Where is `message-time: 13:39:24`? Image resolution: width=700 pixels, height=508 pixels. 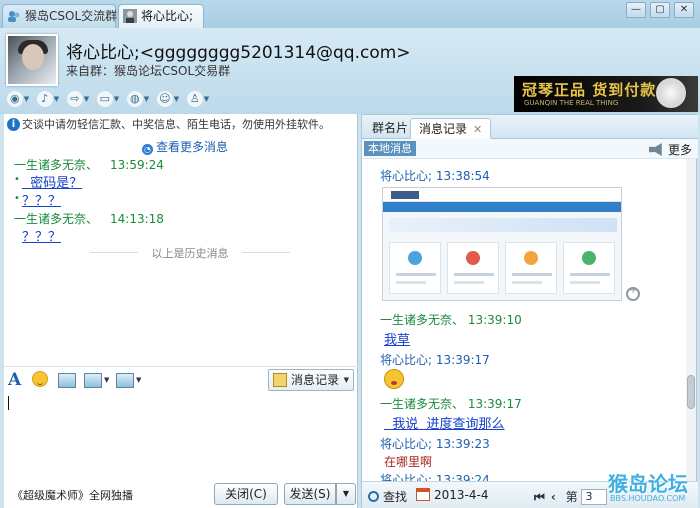 message-time: 13:39:24 is located at coordinates (462, 477).